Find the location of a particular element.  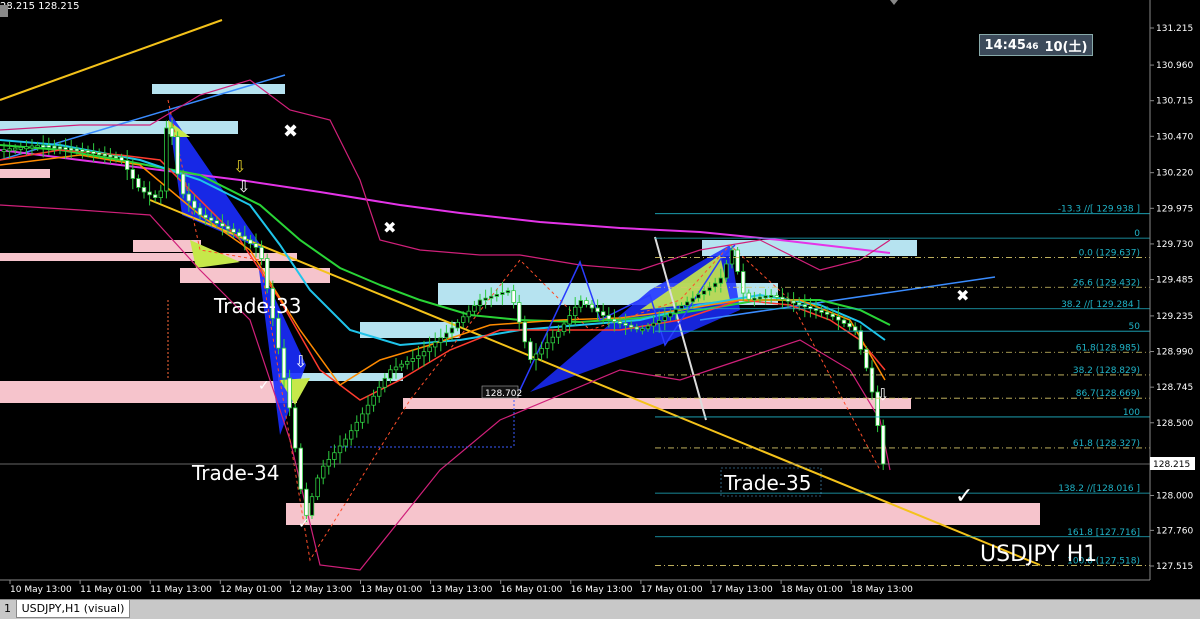

time-tick-label: 11 May 13:00 is located at coordinates (181, 590).